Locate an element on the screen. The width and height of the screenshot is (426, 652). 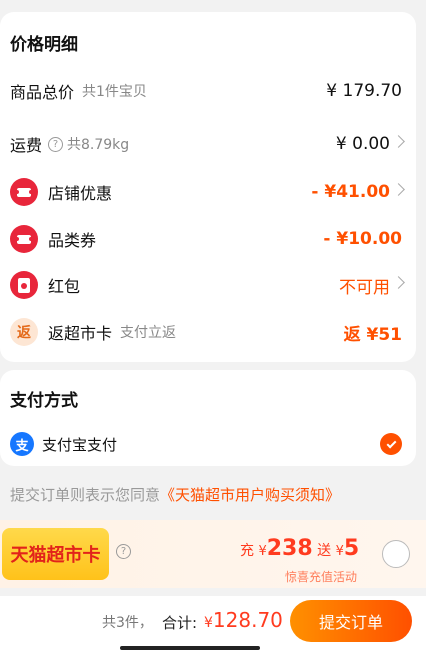
supermarket-card-label: 返超市卡 is located at coordinates (80, 333).